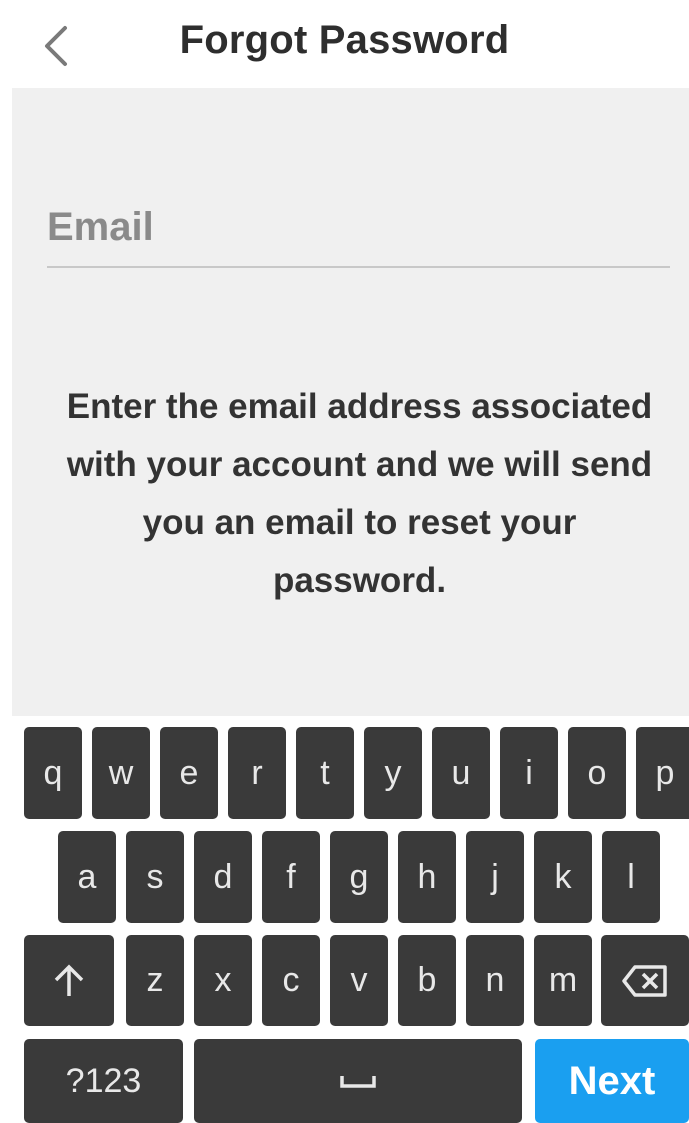  I want to click on space-icon, so click(358, 1082).